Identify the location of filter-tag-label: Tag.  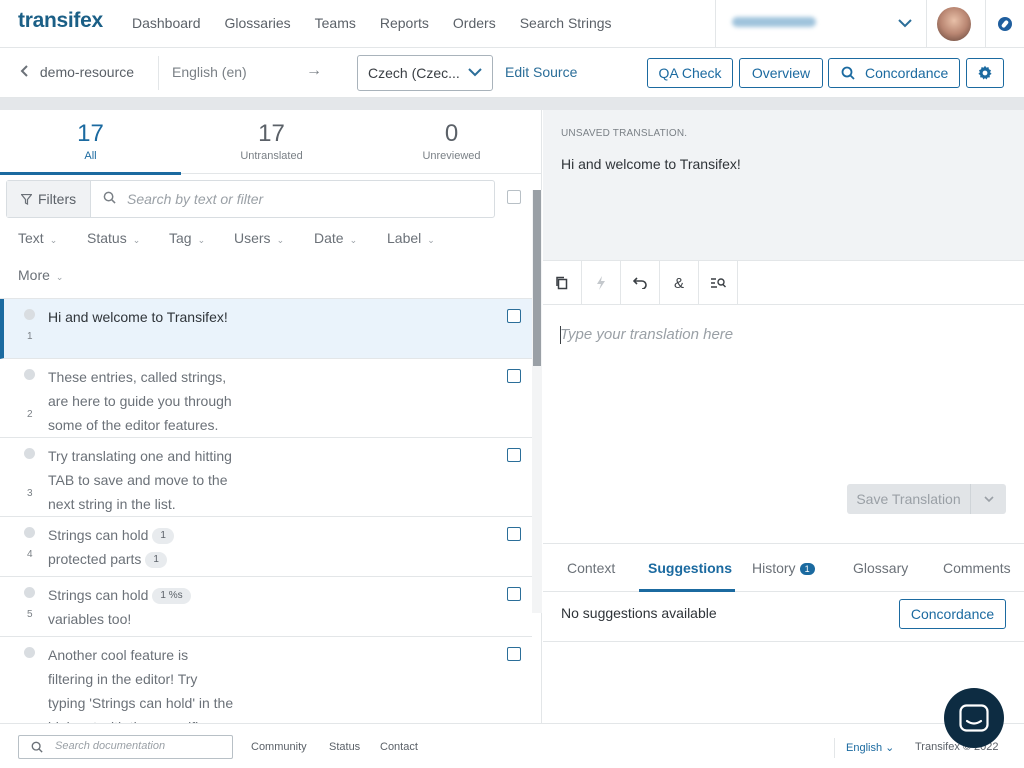
(180, 238).